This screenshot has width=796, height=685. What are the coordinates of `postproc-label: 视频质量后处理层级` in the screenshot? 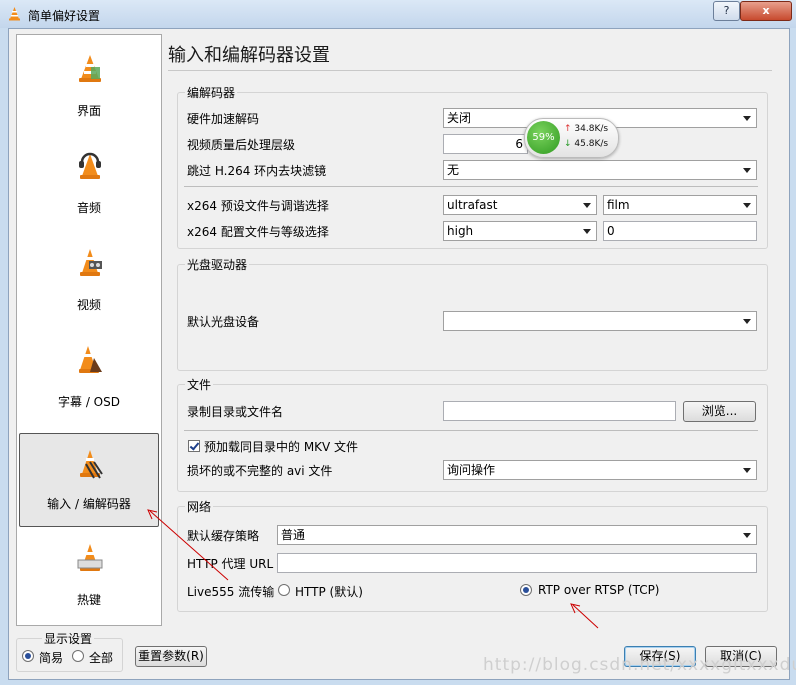 It's located at (241, 145).